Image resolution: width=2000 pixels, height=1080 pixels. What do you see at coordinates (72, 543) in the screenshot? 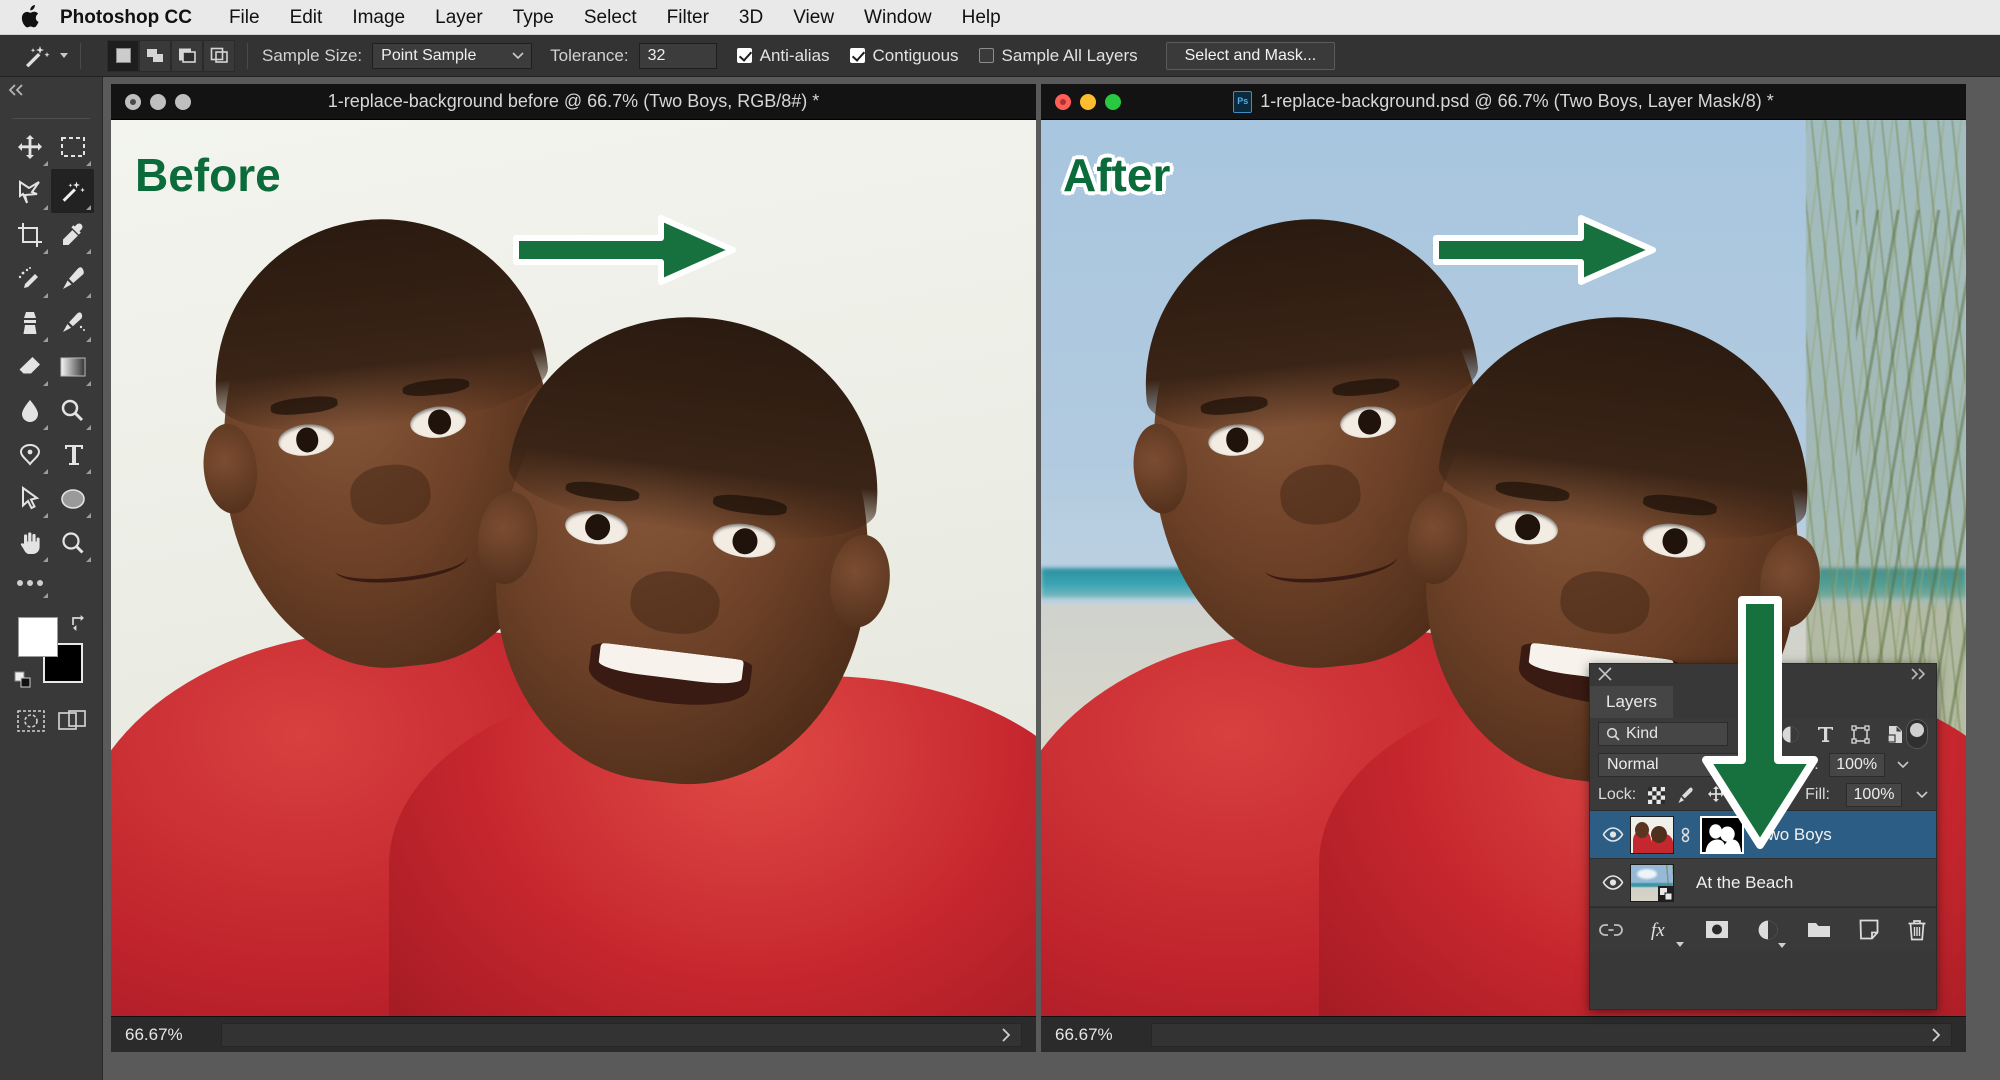
I see `zoom-tool` at bounding box center [72, 543].